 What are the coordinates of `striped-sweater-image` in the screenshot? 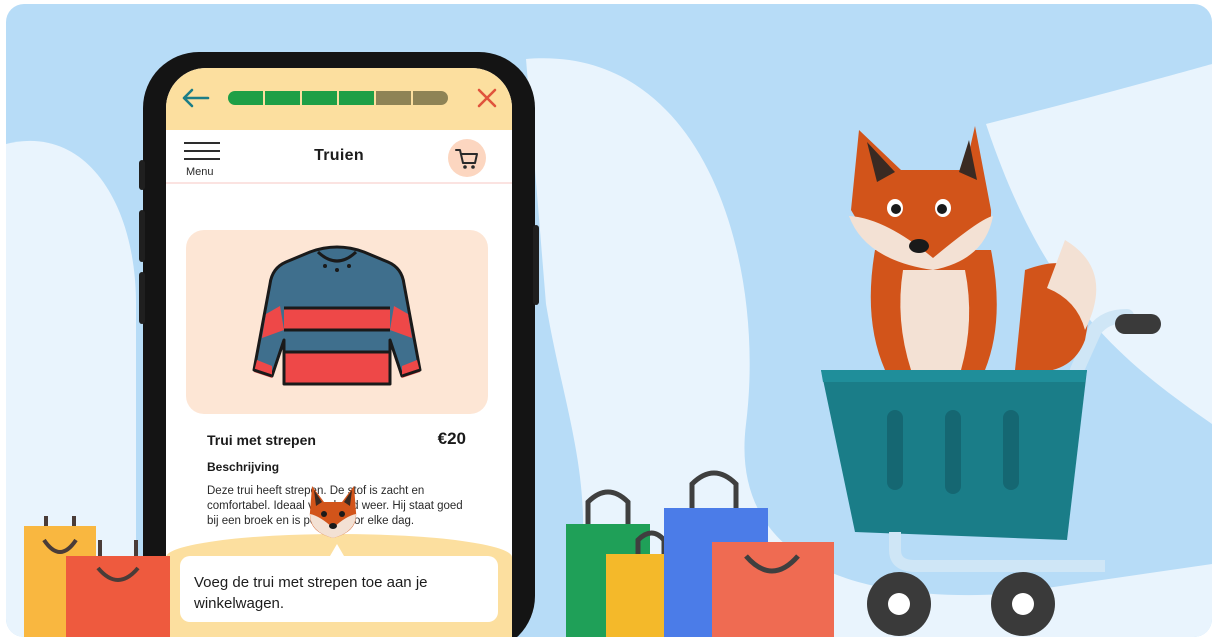 It's located at (337, 315).